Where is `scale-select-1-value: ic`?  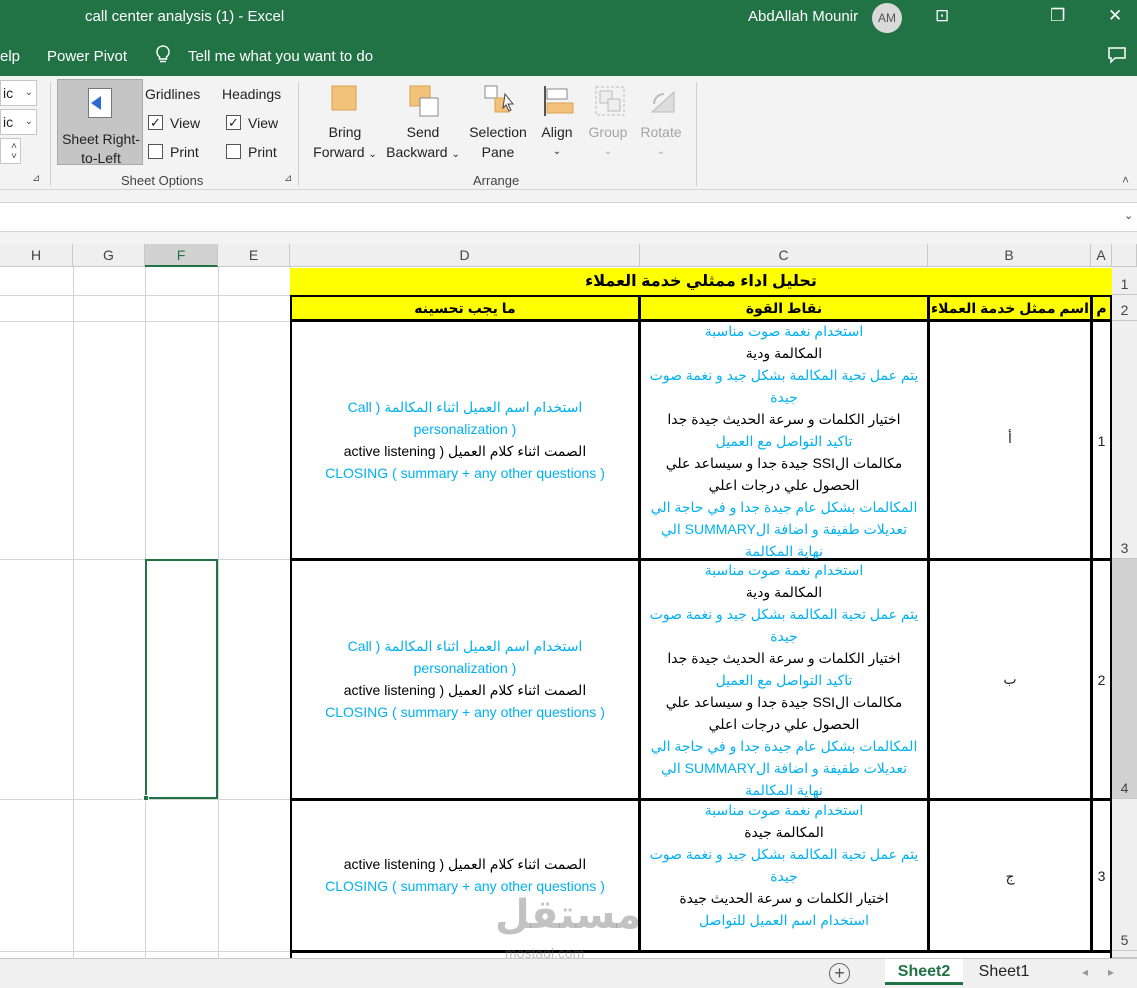
scale-select-1-value: ic is located at coordinates (8, 93).